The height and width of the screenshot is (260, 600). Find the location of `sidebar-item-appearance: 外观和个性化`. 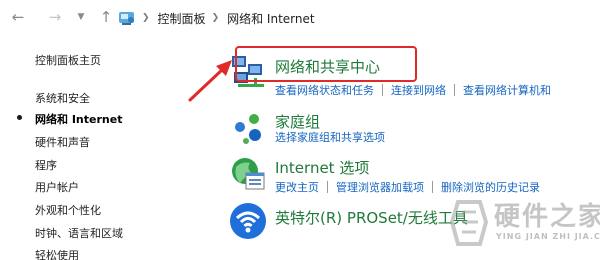

sidebar-item-appearance: 外观和个性化 is located at coordinates (68, 210).